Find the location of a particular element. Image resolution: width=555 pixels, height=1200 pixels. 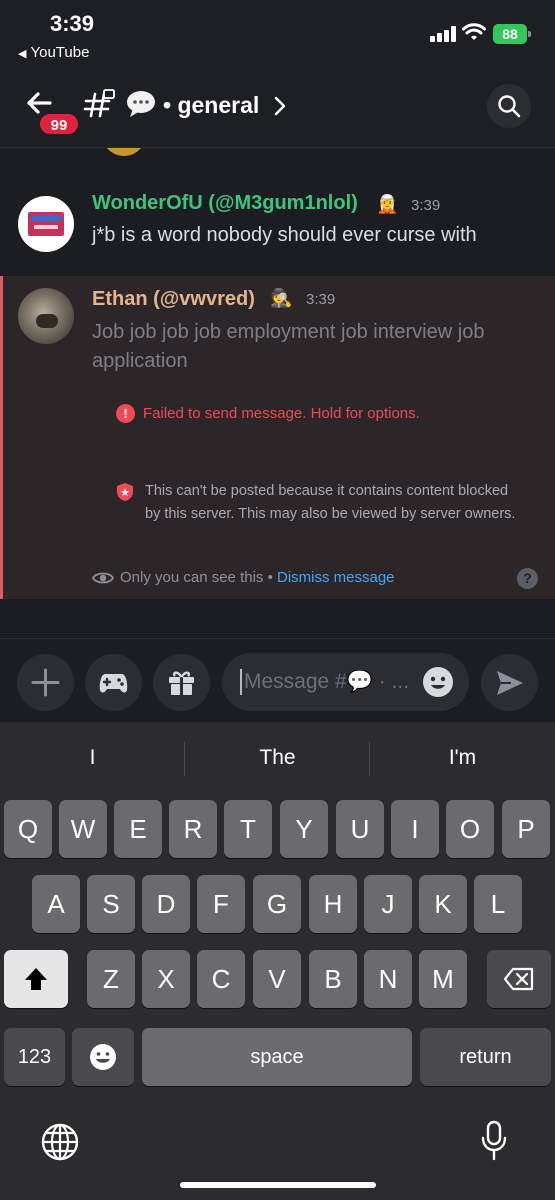

key-z: Z is located at coordinates (111, 979).